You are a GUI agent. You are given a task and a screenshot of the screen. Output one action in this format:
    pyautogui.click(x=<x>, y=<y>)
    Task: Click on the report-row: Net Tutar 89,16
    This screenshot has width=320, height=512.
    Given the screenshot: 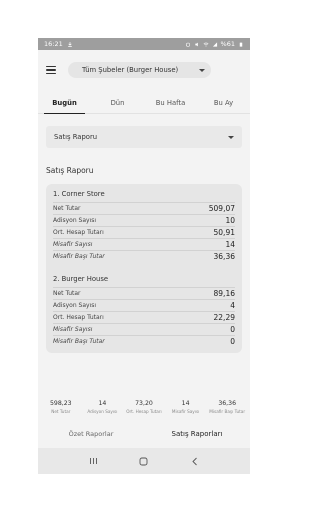 What is the action you would take?
    pyautogui.click(x=144, y=293)
    